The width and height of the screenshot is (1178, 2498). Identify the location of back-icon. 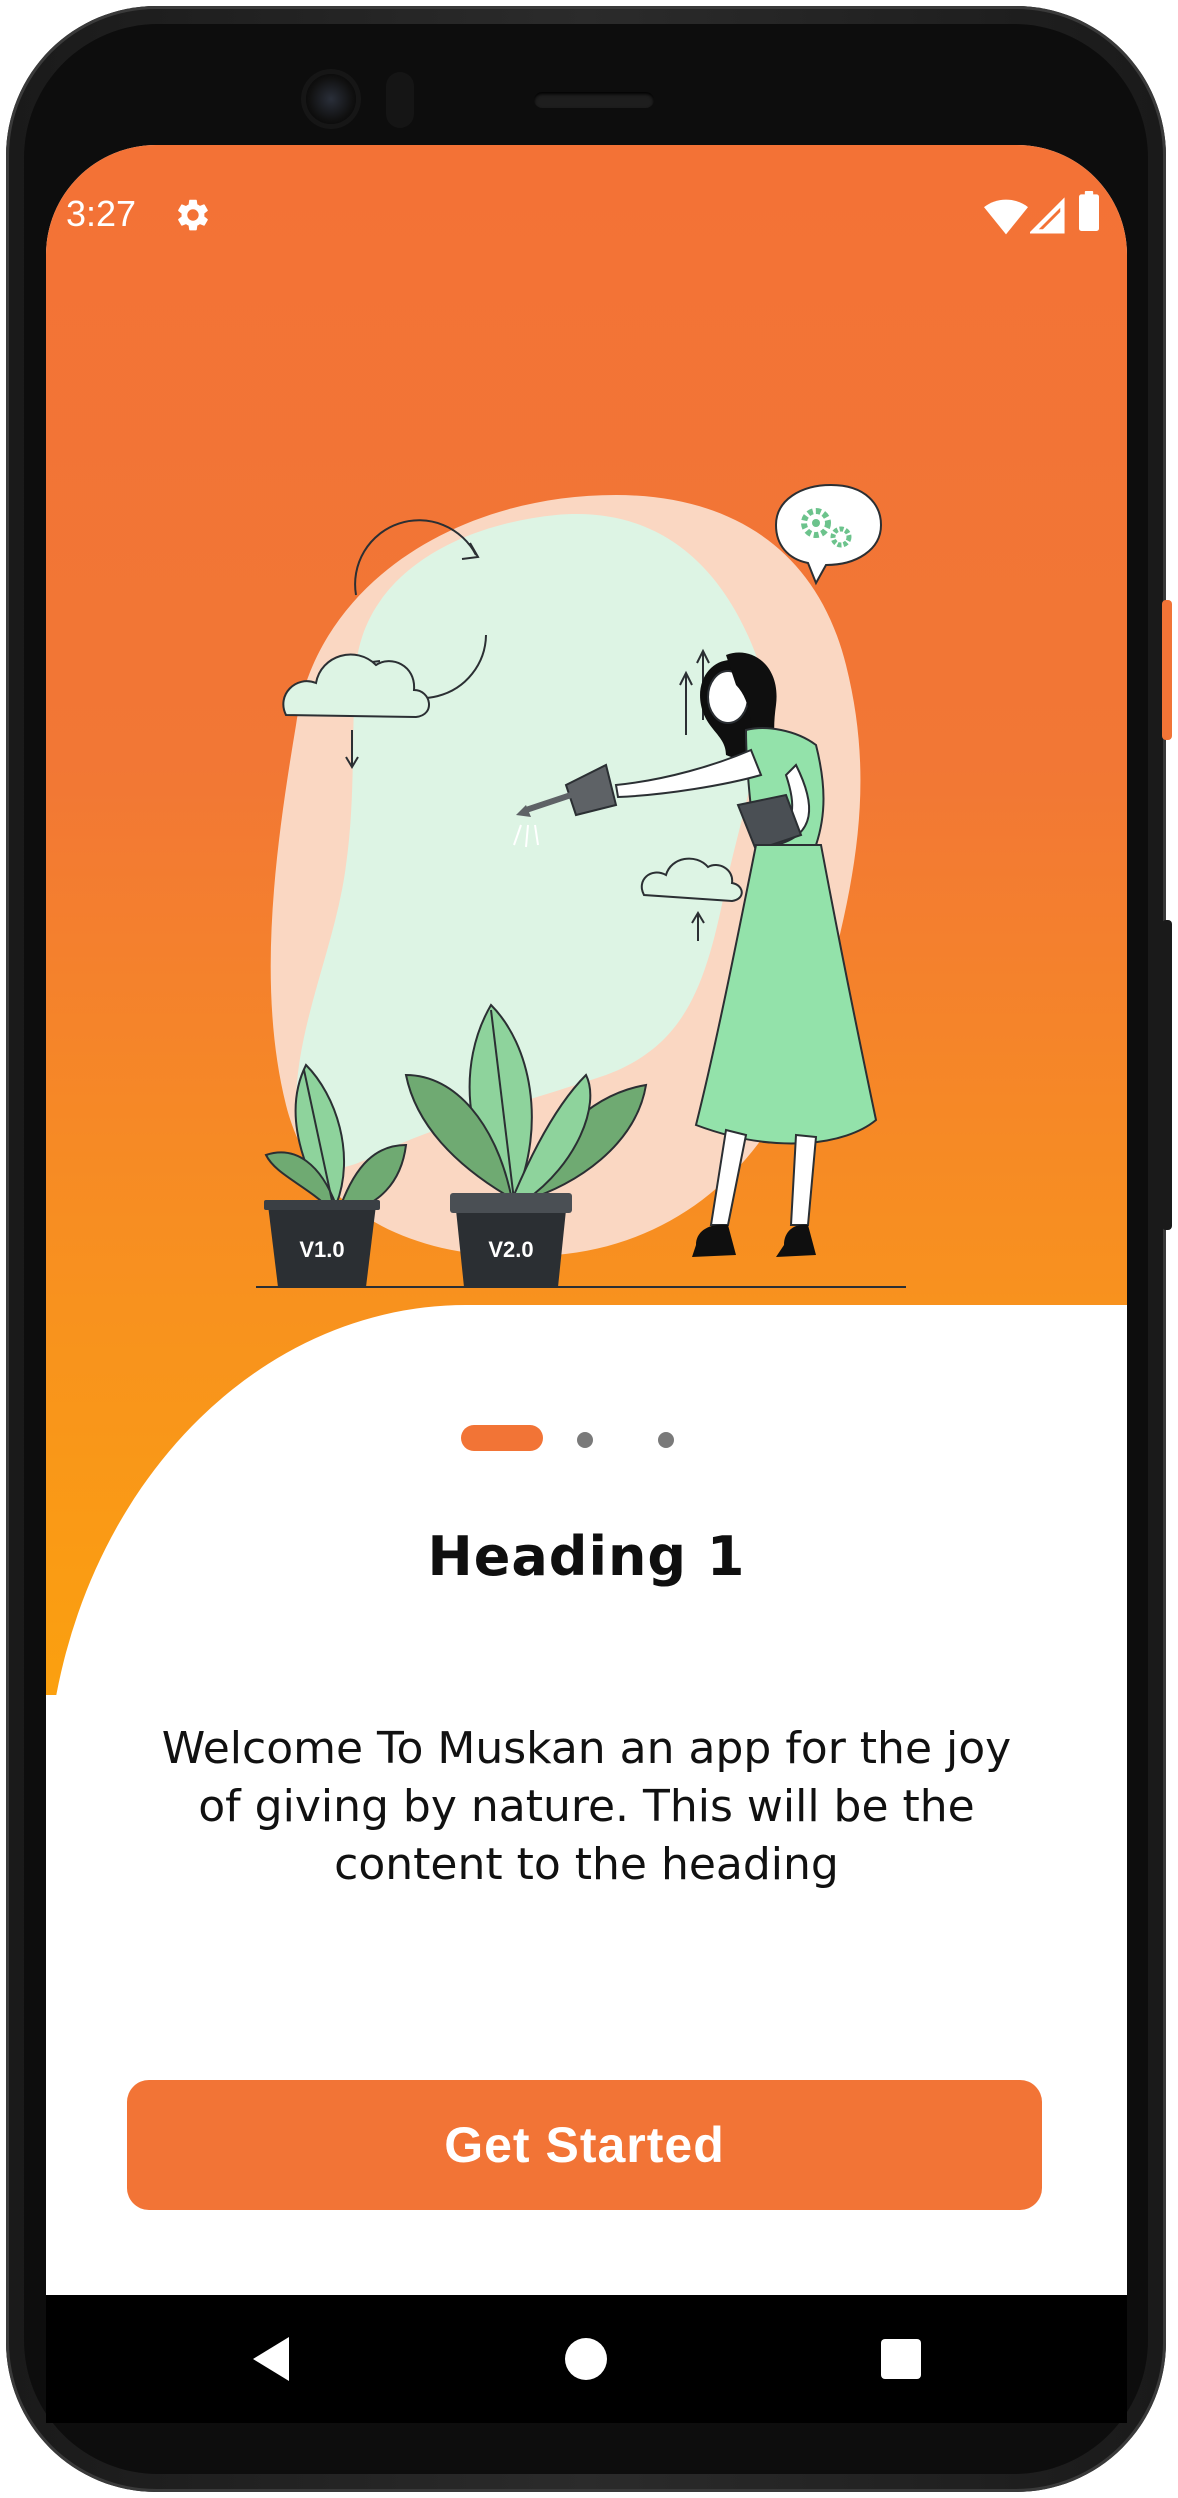
(271, 2359).